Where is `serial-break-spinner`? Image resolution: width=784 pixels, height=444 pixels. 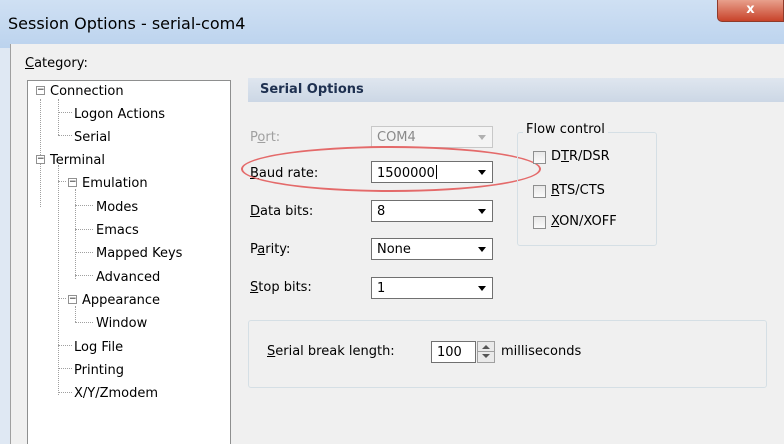
serial-break-spinner is located at coordinates (486, 352).